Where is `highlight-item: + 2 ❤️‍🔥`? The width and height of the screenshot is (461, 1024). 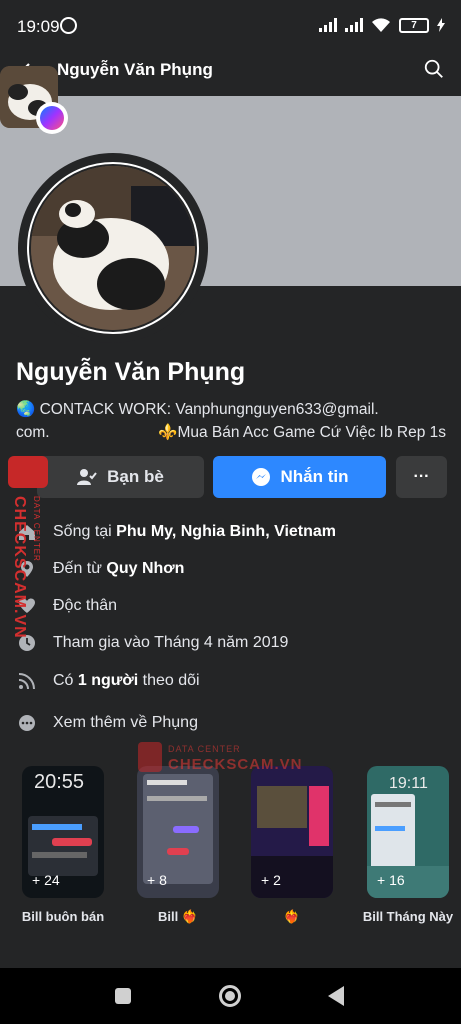 highlight-item: + 2 ❤️‍🔥 is located at coordinates (292, 845).